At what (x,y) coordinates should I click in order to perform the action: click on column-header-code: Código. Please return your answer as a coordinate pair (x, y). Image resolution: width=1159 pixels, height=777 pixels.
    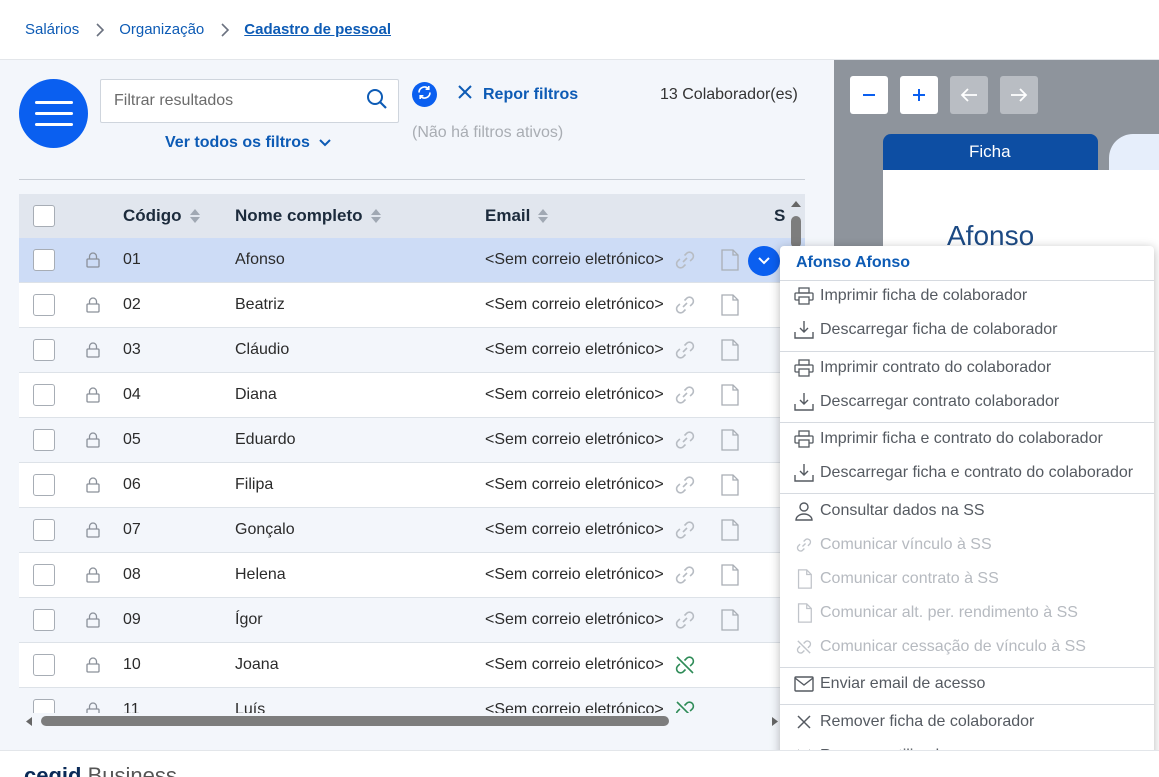
    Looking at the image, I should click on (161, 216).